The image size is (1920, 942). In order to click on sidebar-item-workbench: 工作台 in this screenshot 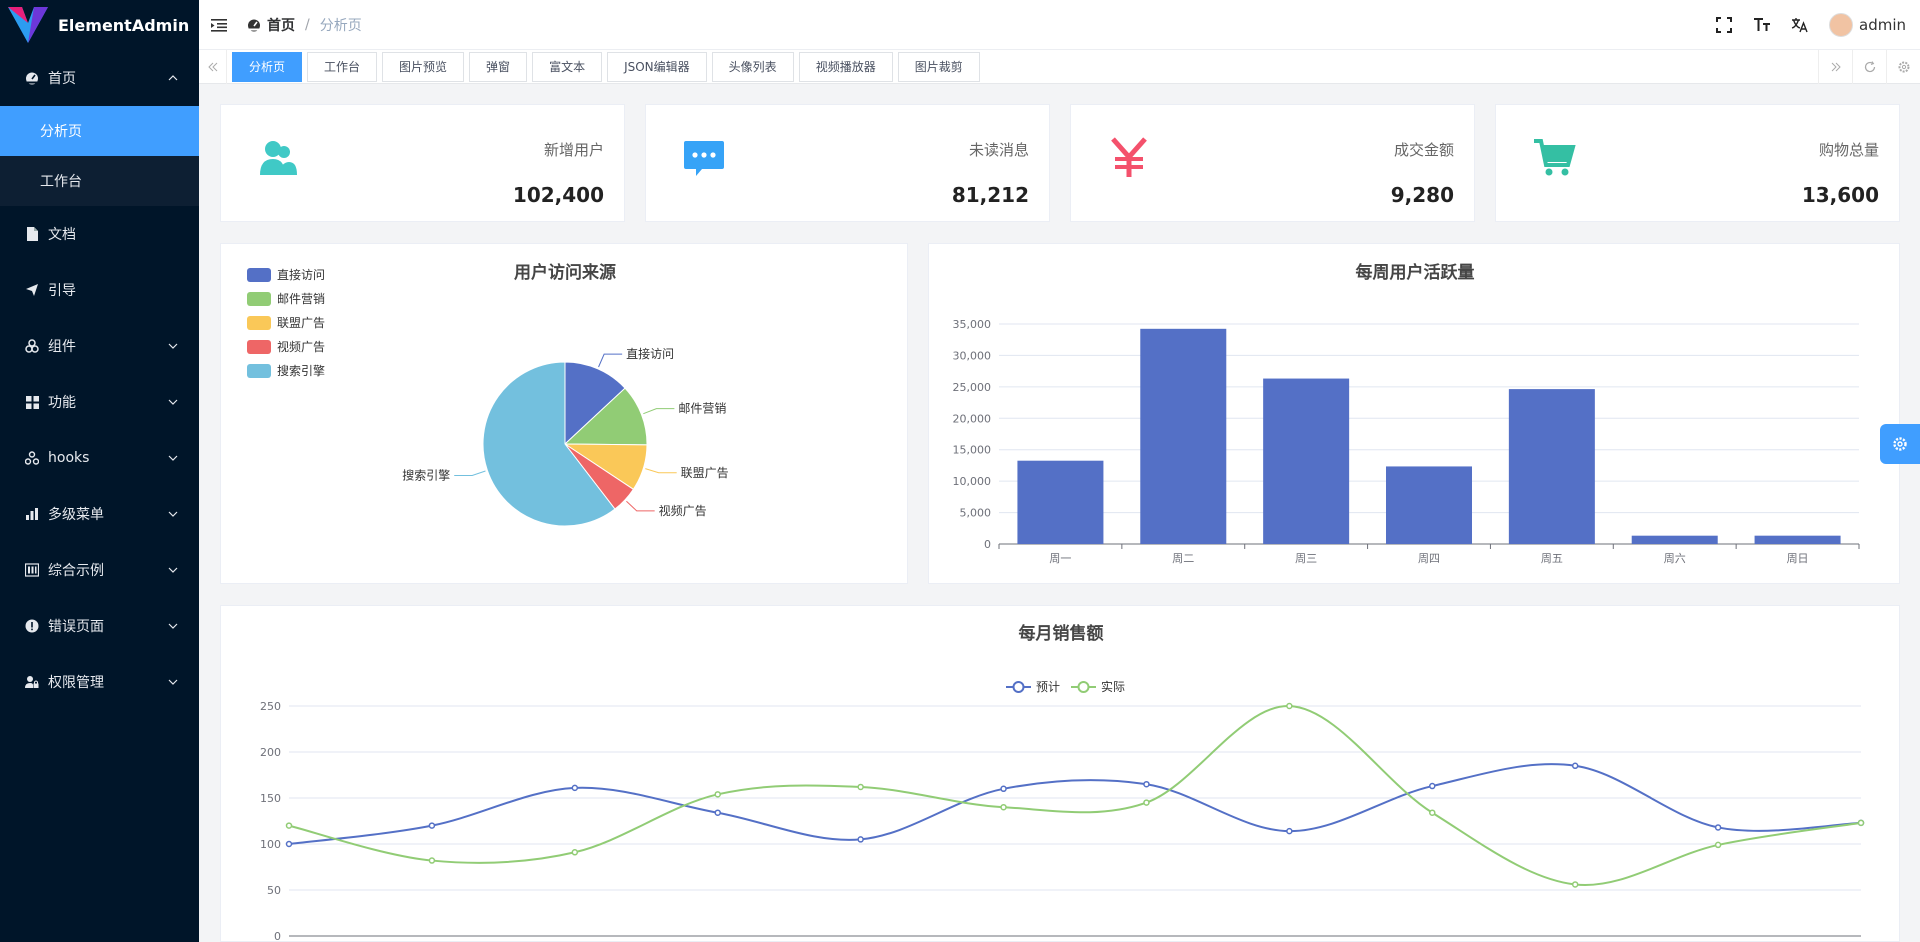, I will do `click(99, 181)`.